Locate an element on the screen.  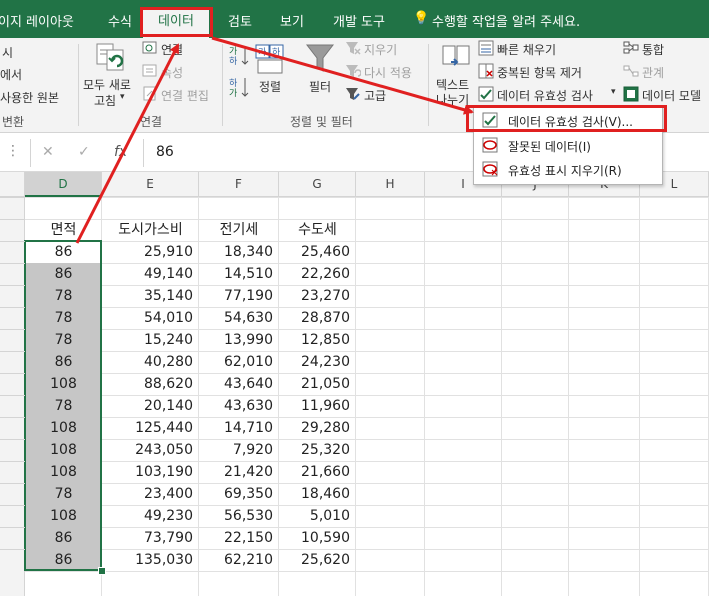
arrow-tab-to-validation is located at coordinates (342, 75).